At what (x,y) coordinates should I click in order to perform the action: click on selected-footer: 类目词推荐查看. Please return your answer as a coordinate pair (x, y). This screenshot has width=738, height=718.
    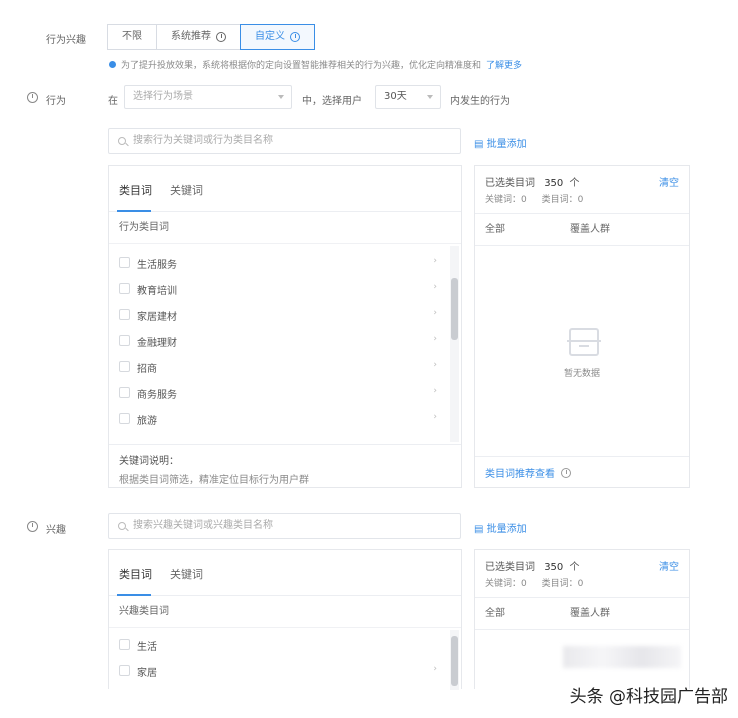
    Looking at the image, I should click on (582, 471).